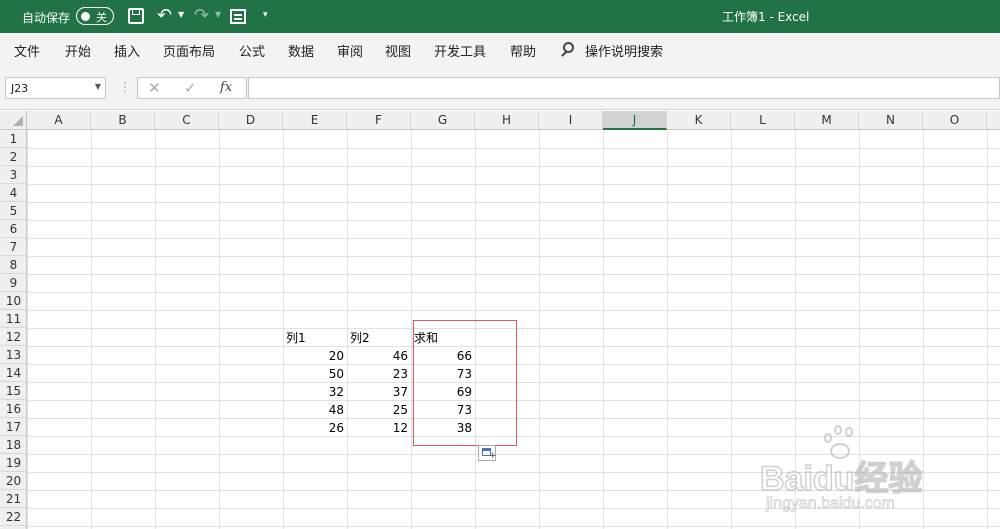 The width and height of the screenshot is (1000, 529). What do you see at coordinates (993, 120) in the screenshot?
I see `column-header-partial` at bounding box center [993, 120].